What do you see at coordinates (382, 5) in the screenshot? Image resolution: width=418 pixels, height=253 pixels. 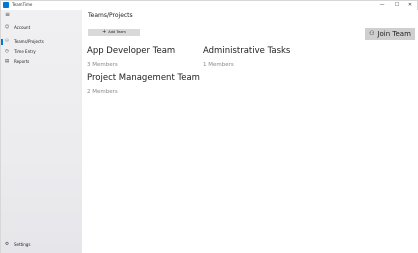 I see `minimize-button: —` at bounding box center [382, 5].